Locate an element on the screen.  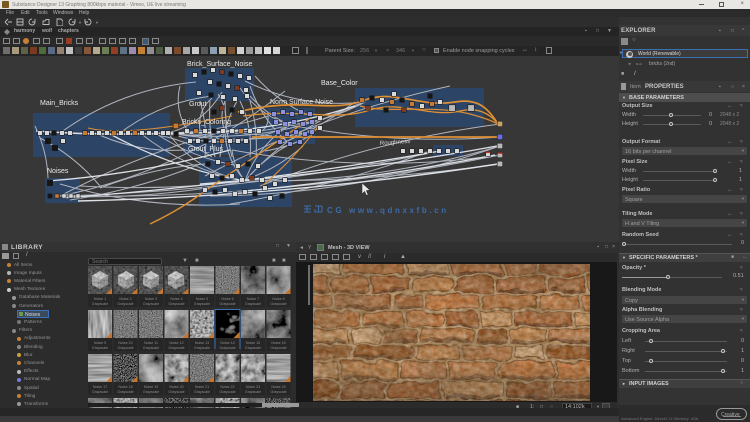
svg-text: Grout_Plus is located at coordinates (206, 149).